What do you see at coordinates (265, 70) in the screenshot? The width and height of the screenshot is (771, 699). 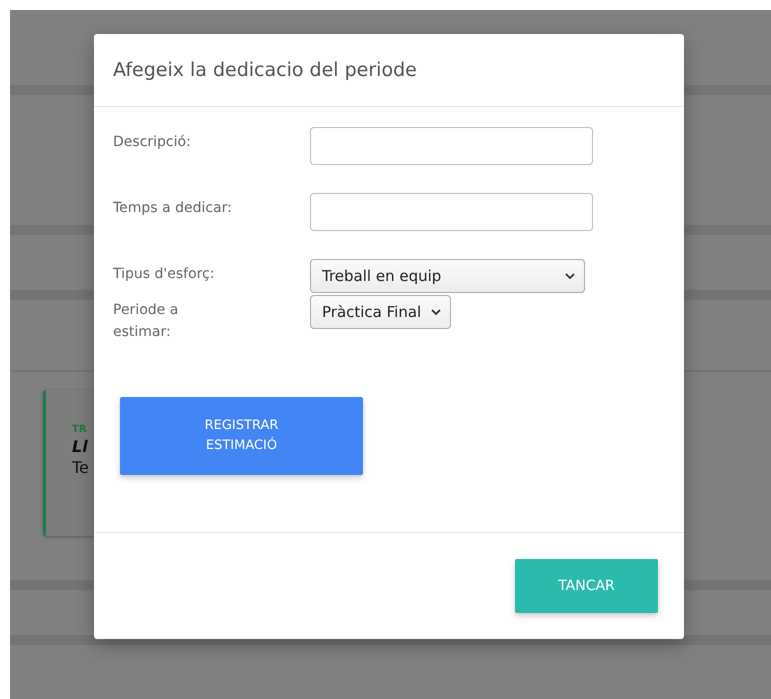 I see `dialog-title: Afegeix la dedicacio del periode` at bounding box center [265, 70].